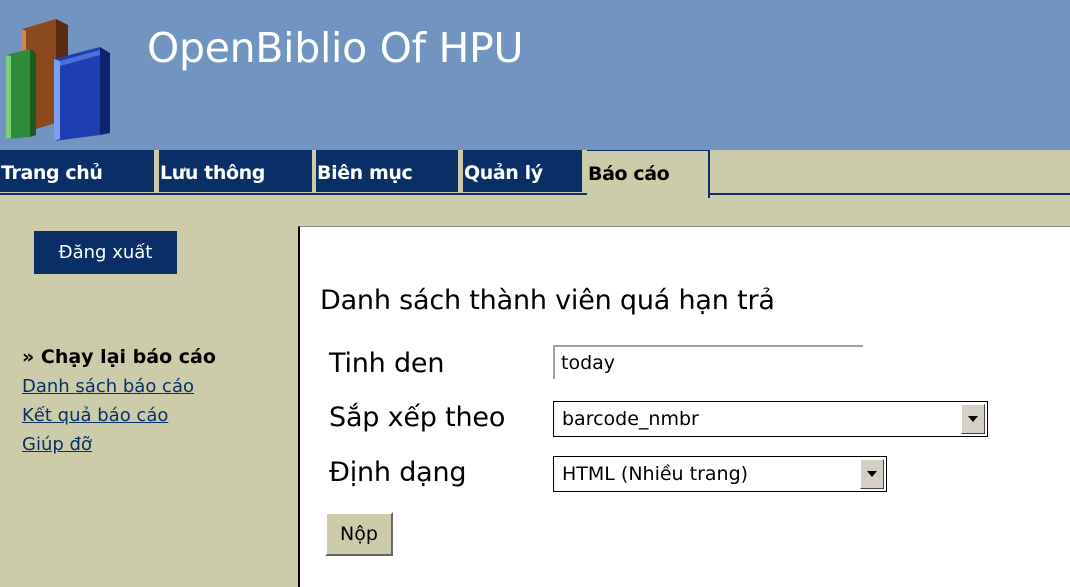  Describe the element at coordinates (648, 174) in the screenshot. I see `tab-reports: Báo cáo` at that location.